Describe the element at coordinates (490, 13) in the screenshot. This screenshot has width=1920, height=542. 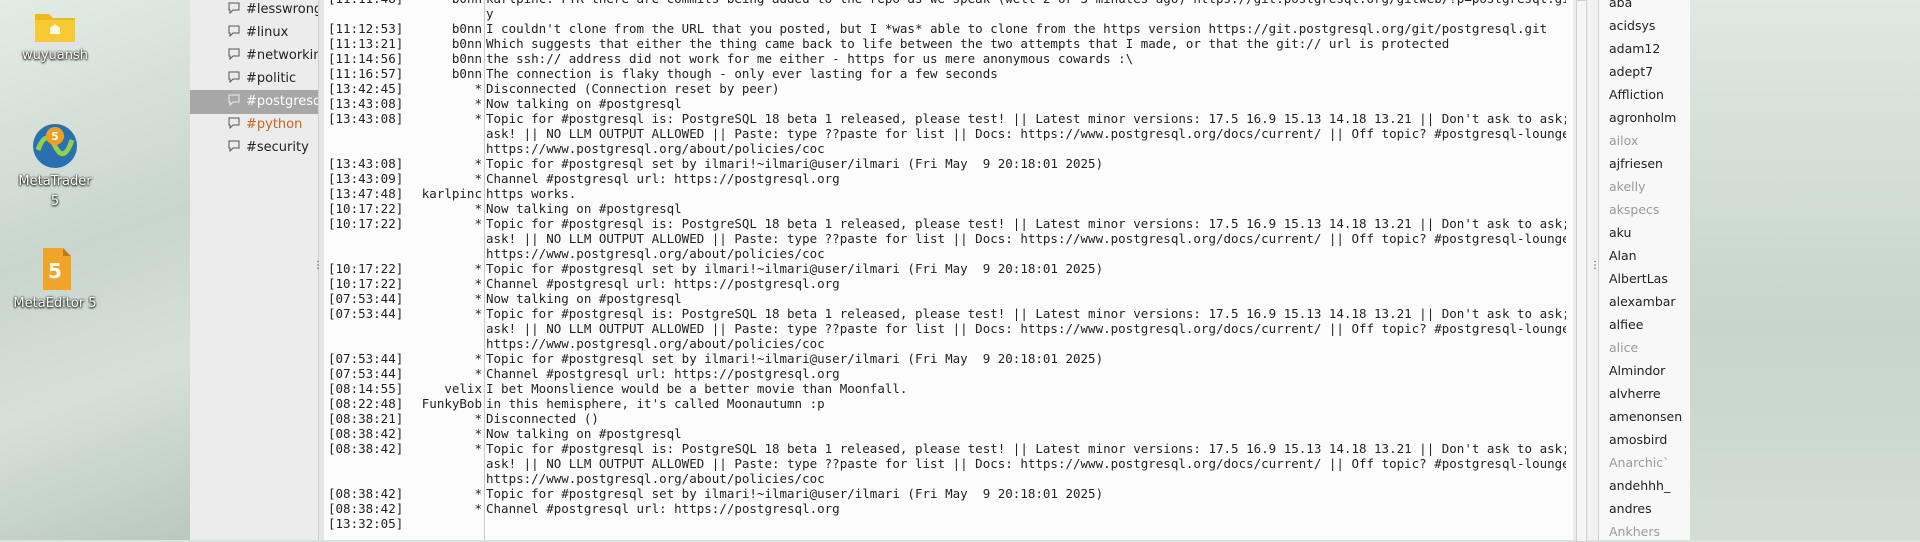
I see `chat-message-text: y` at that location.